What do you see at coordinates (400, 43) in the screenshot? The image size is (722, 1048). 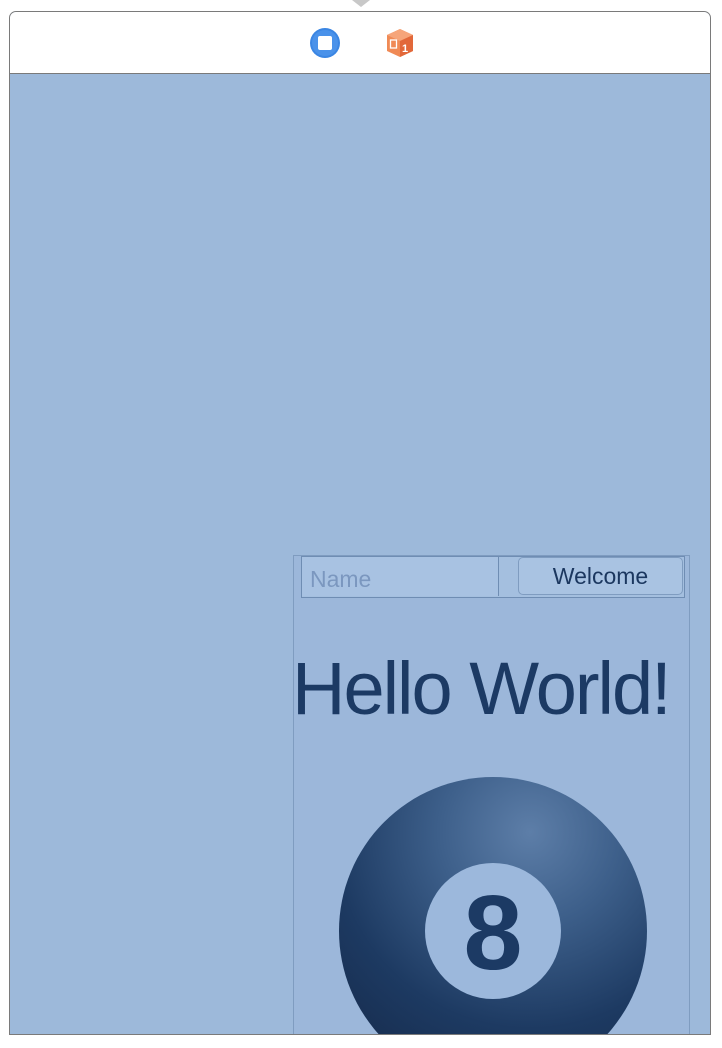 I see `first-responder-icon: 1` at bounding box center [400, 43].